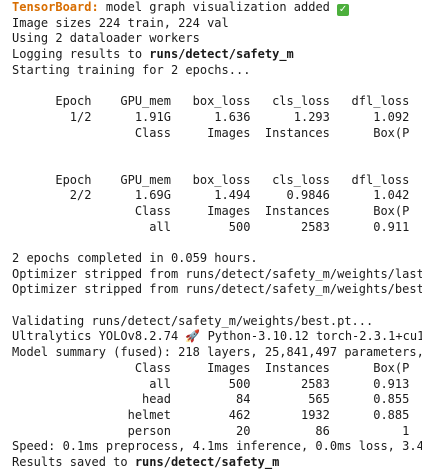  What do you see at coordinates (135, 258) in the screenshot?
I see `epochs-completed-line: 2 epochs completed in 0.059 hours.` at bounding box center [135, 258].